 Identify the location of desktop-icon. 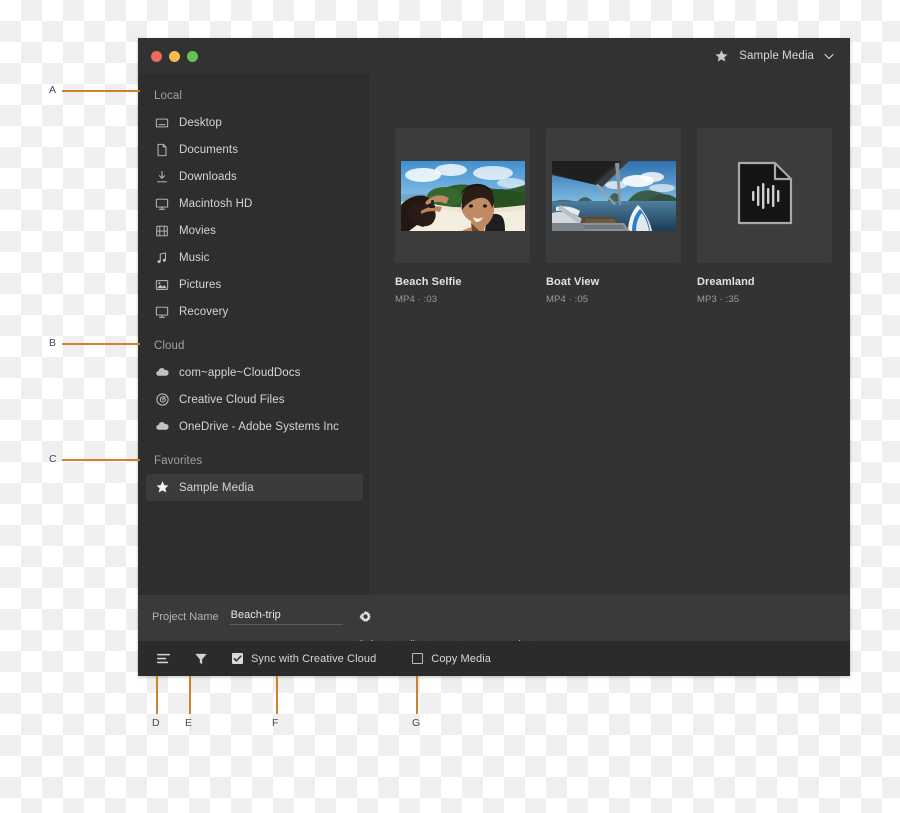
(162, 123).